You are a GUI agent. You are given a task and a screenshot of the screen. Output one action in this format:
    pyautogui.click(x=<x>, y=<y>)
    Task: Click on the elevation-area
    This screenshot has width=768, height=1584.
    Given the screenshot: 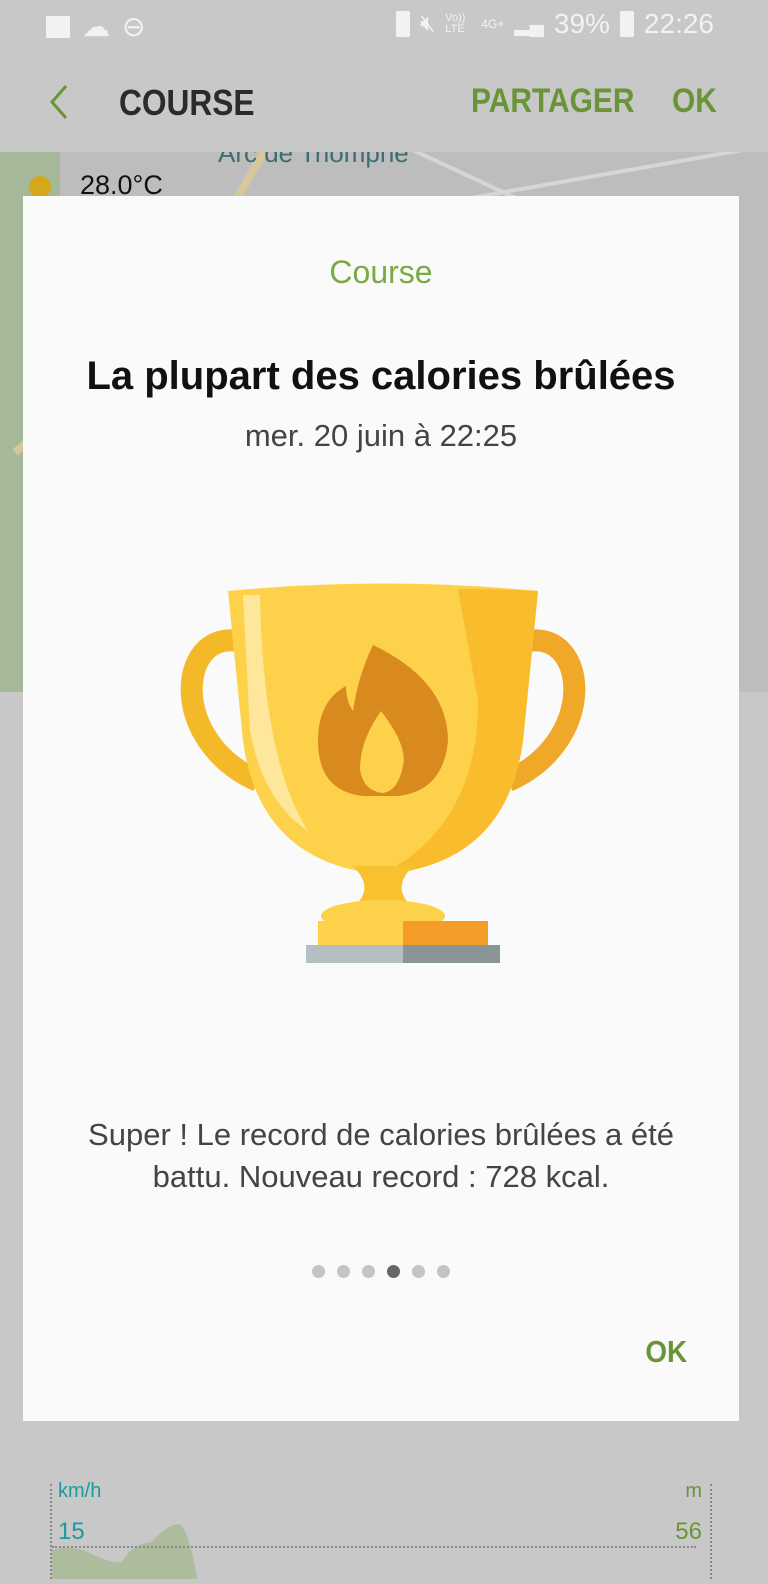 What is the action you would take?
    pyautogui.click(x=124, y=1551)
    